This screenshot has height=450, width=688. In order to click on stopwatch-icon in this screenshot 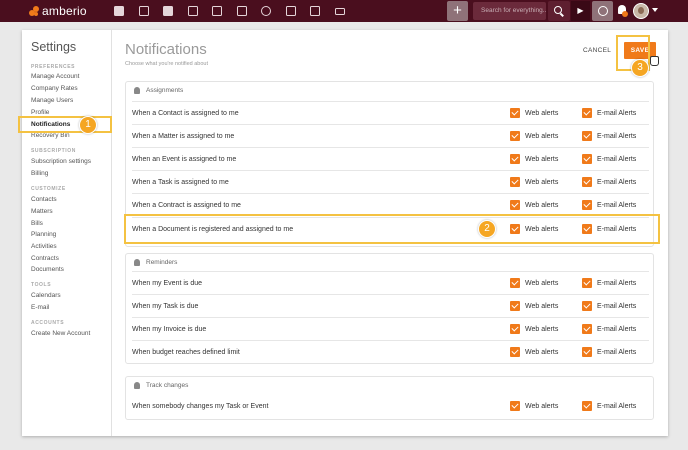, I will do `click(602, 11)`.